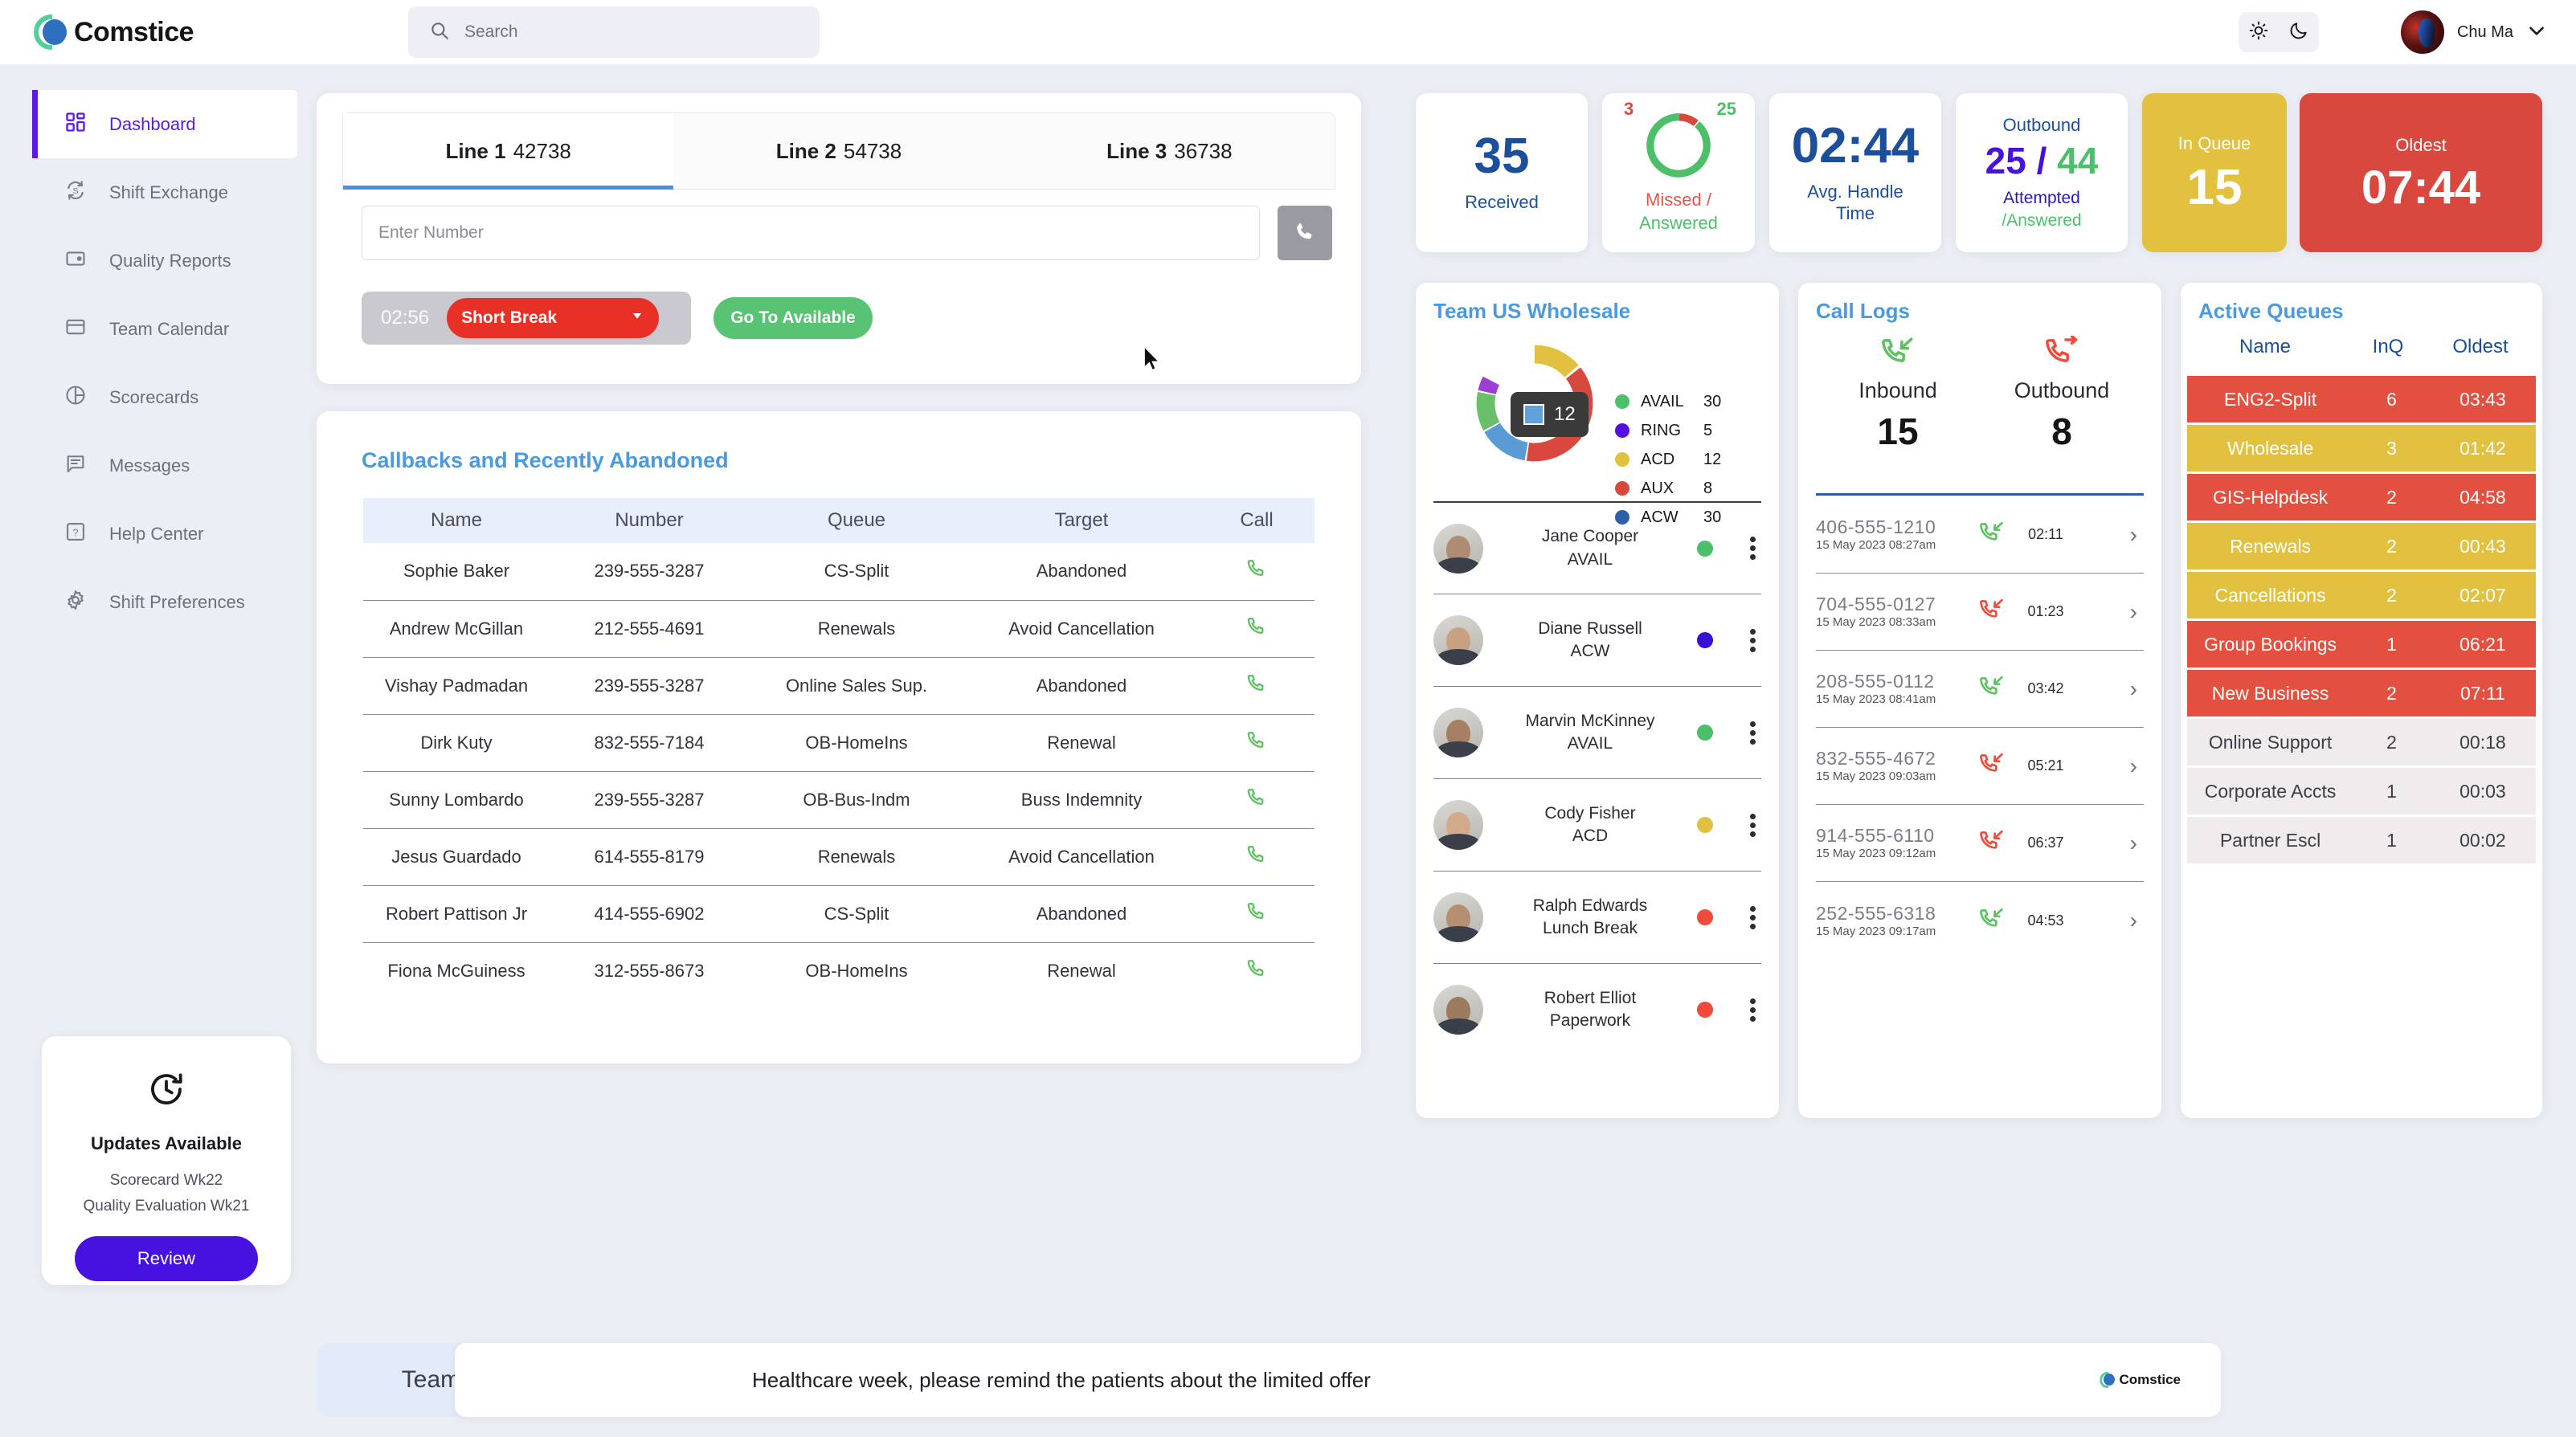  I want to click on queue-oldest: 01:42, so click(2483, 448).